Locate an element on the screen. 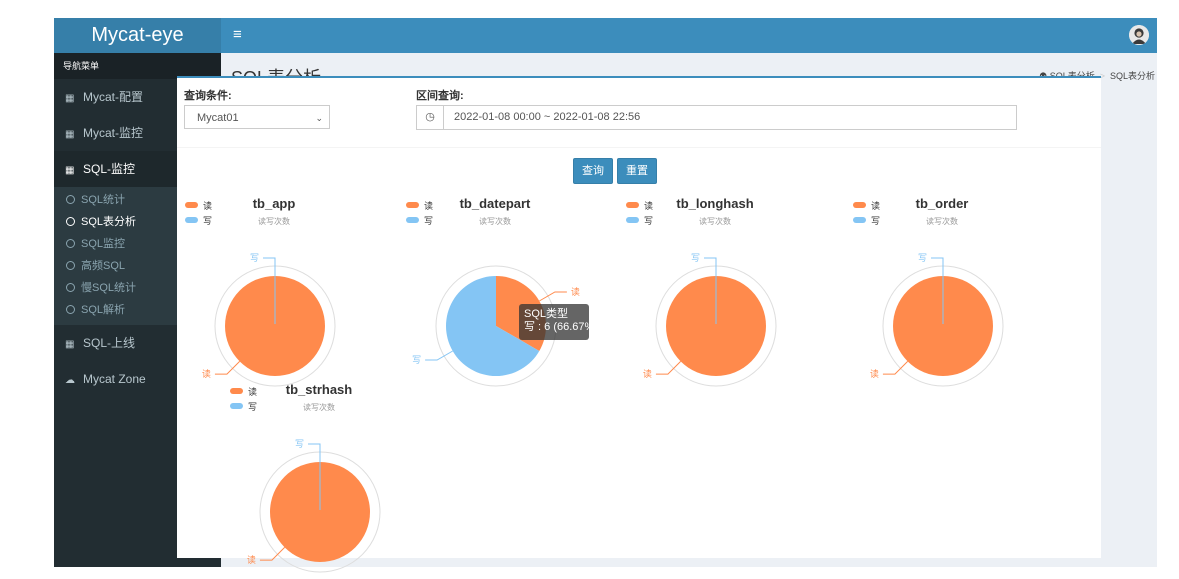 Image resolution: width=1179 pixels, height=579 pixels. submenu-item-label: SQL监控 is located at coordinates (103, 244).